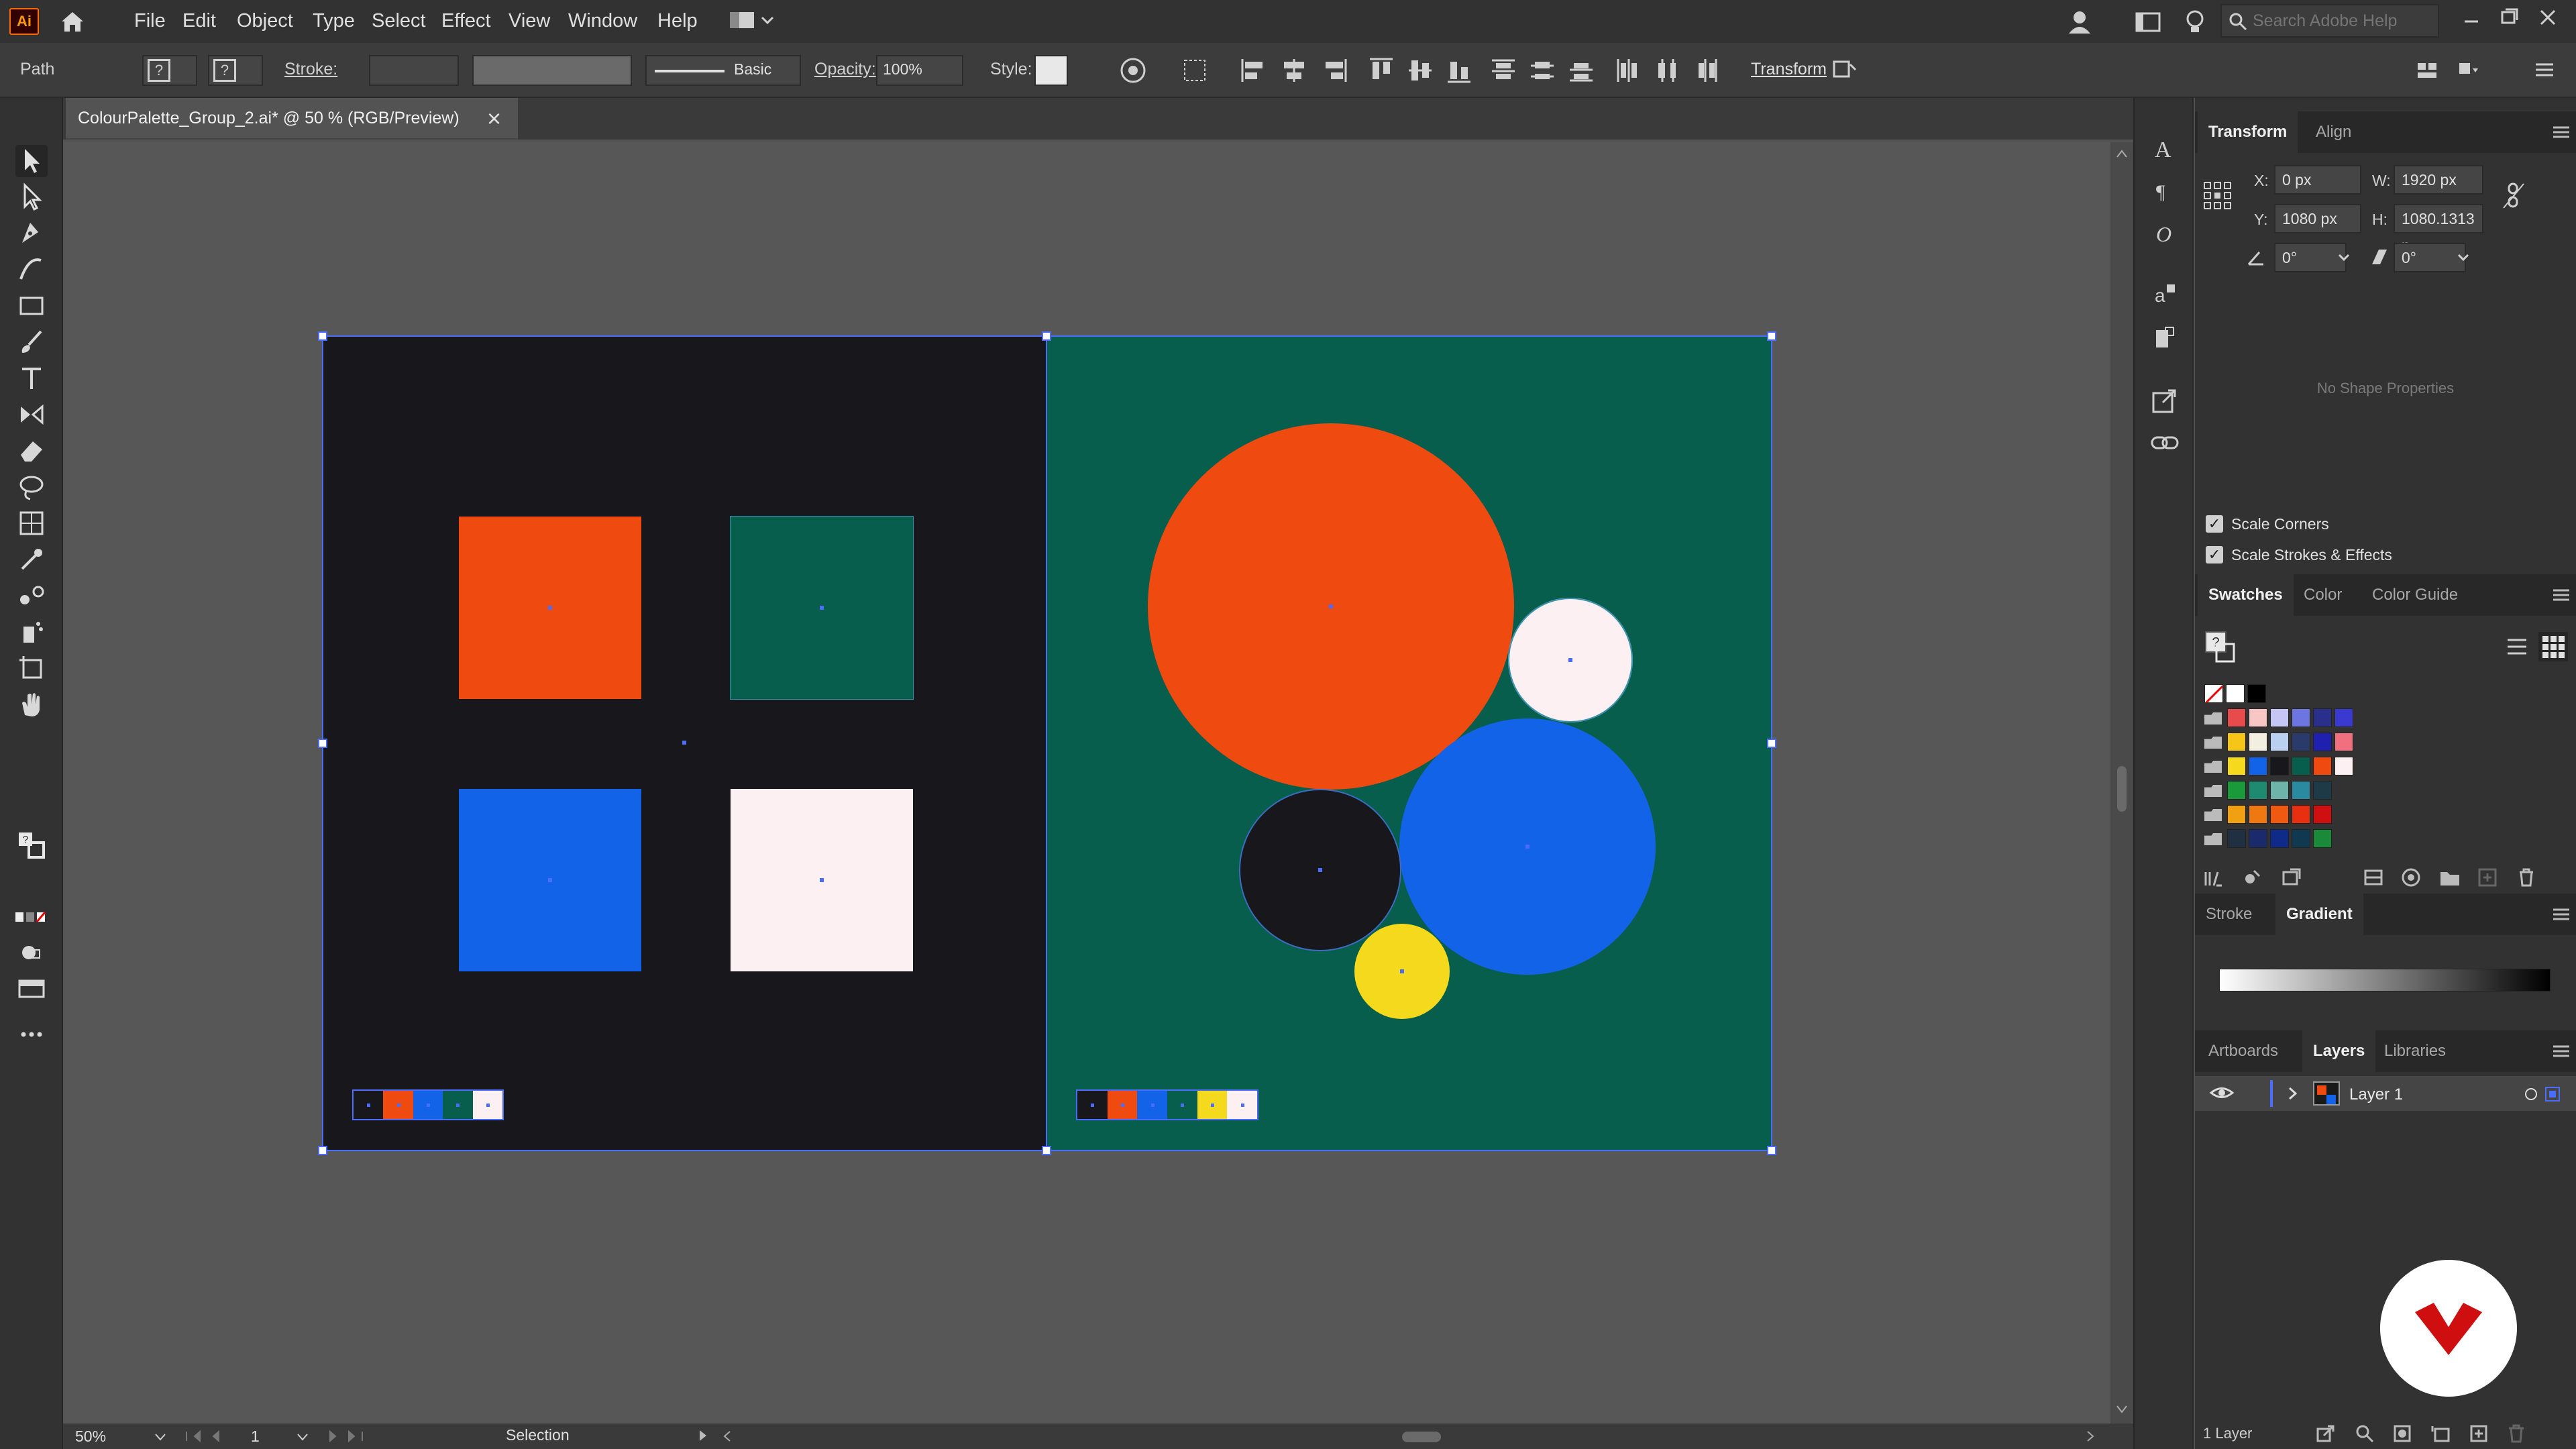 This screenshot has width=2576, height=1449. What do you see at coordinates (1196, 70) in the screenshot?
I see `align-to-icon` at bounding box center [1196, 70].